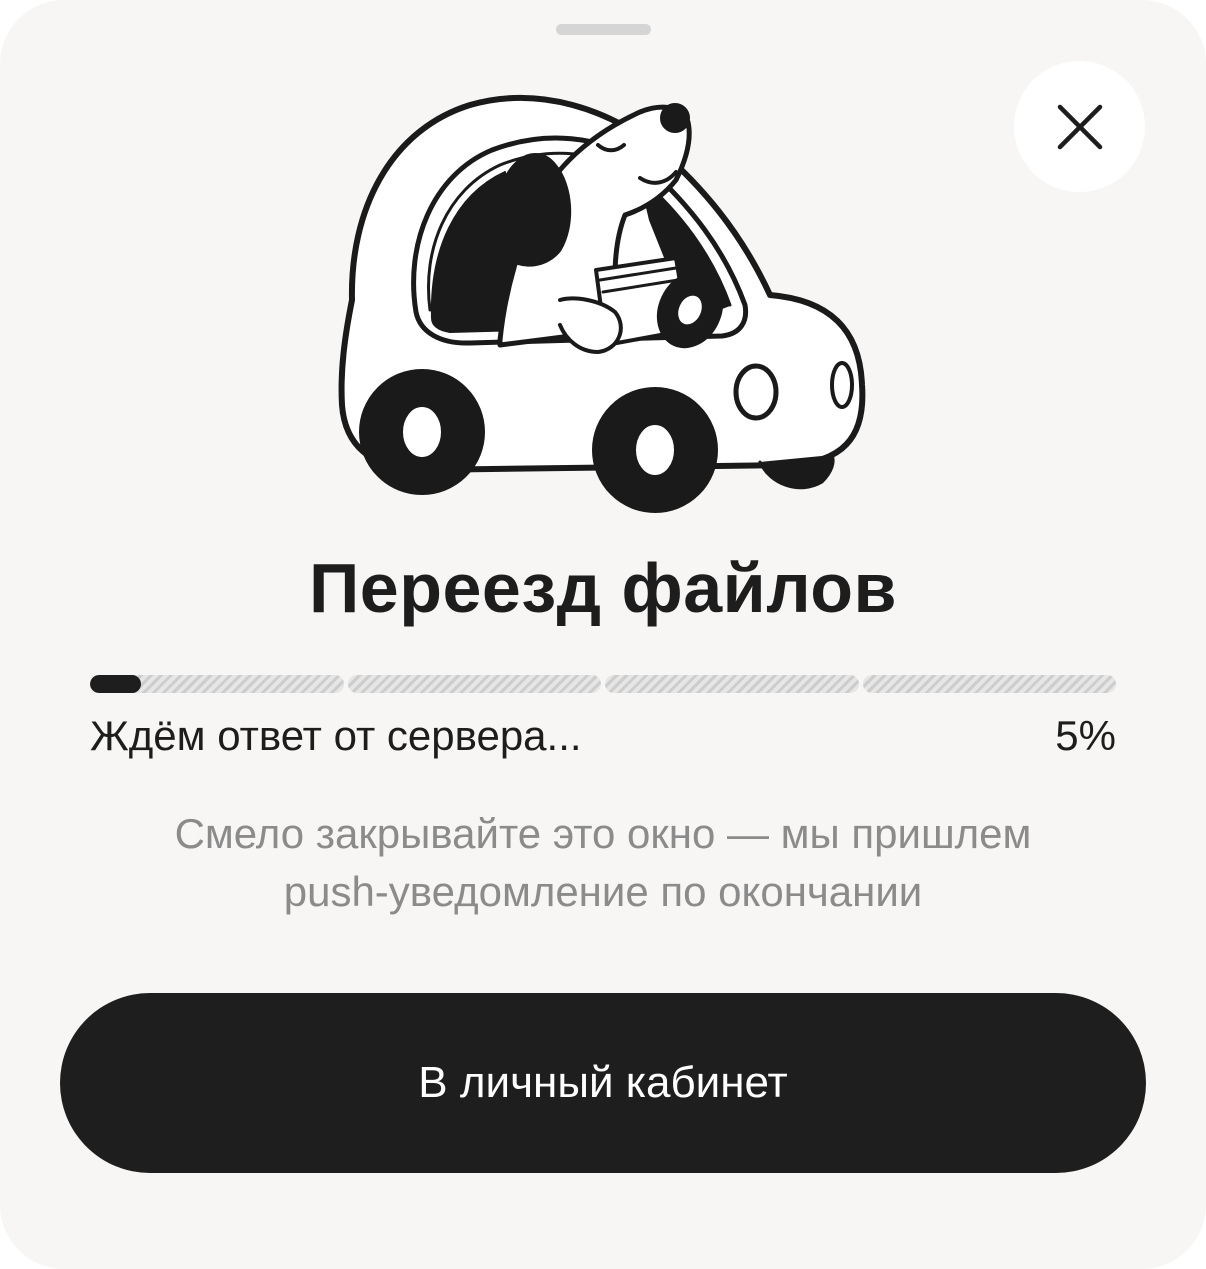 This screenshot has width=1206, height=1269. I want to click on hint-line-1: Смело закрывайте это окно — мы пришлем, so click(603, 833).